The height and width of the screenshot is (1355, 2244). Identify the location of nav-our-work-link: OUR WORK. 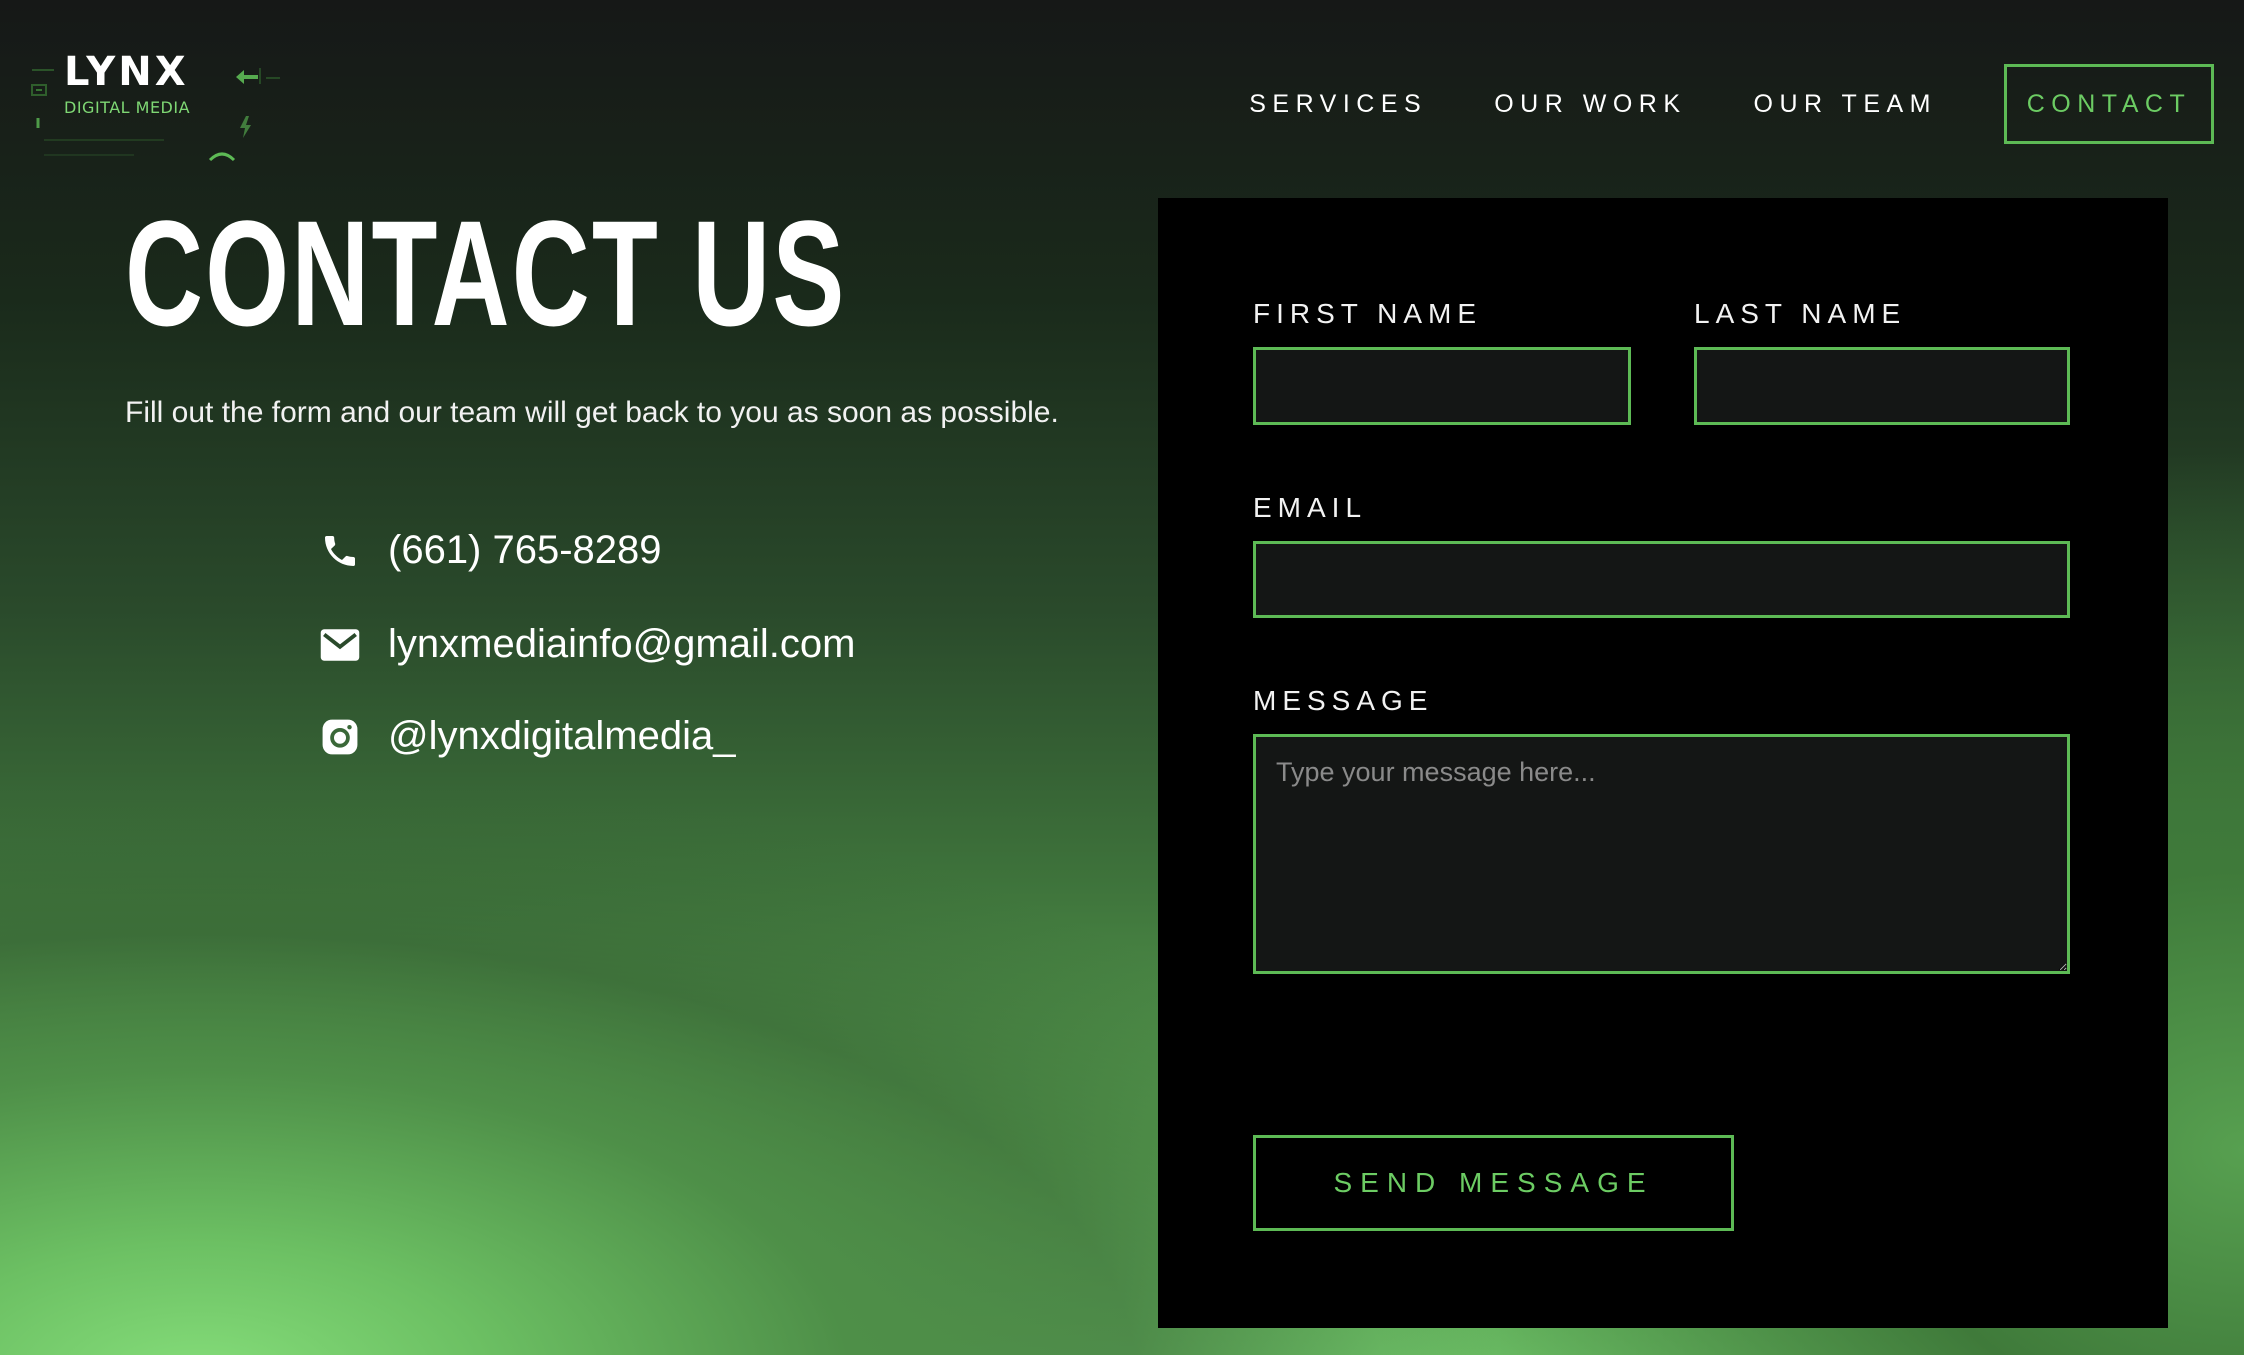
(1590, 104).